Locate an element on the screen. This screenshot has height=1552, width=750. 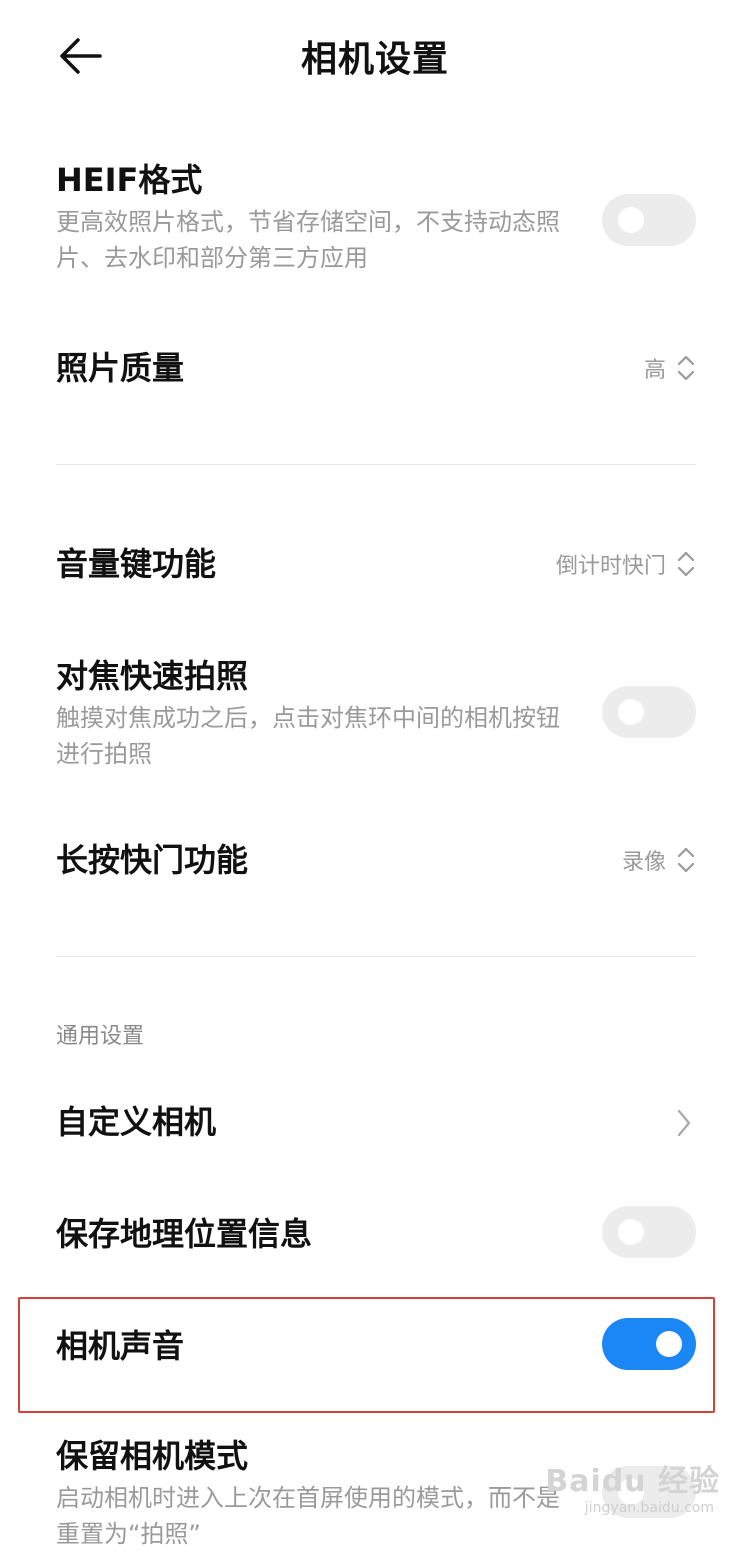
photo-quality-selector: 高 is located at coordinates (670, 368).